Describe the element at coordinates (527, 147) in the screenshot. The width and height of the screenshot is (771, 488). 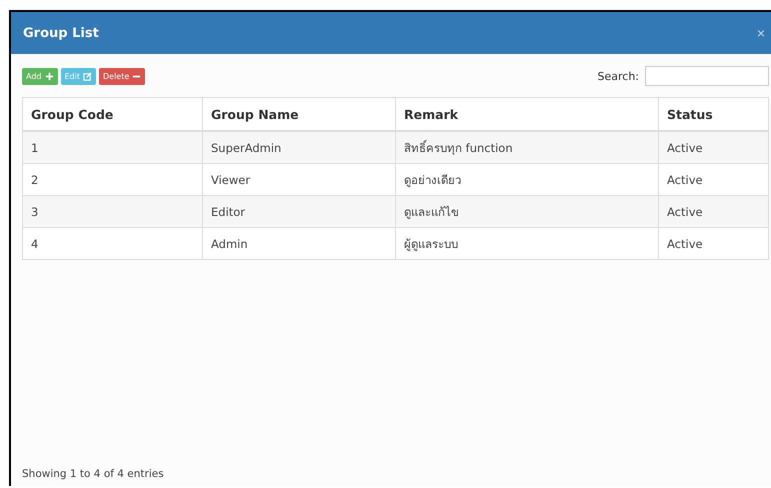
I see `table-cell: สิทธิ์ครบทุก function` at that location.